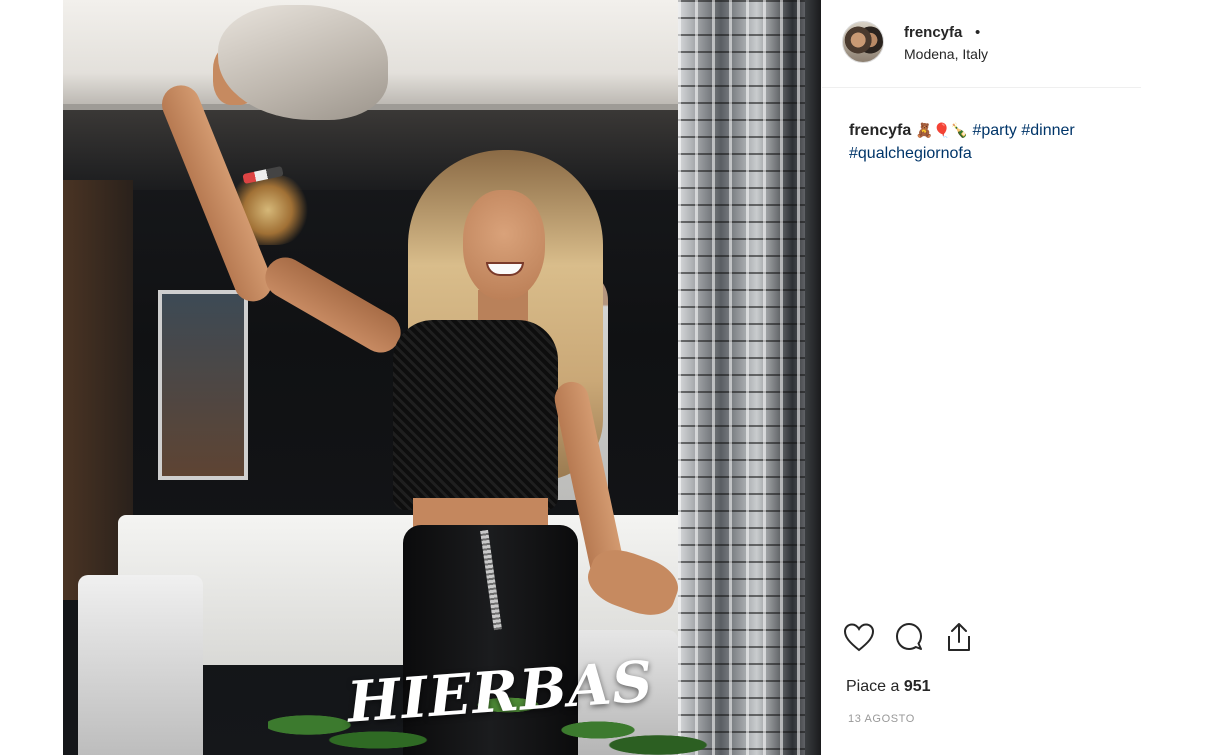 This screenshot has width=1206, height=755. What do you see at coordinates (910, 153) in the screenshot?
I see `hashtag-qualchegiornofa: #qualchegiornofa` at bounding box center [910, 153].